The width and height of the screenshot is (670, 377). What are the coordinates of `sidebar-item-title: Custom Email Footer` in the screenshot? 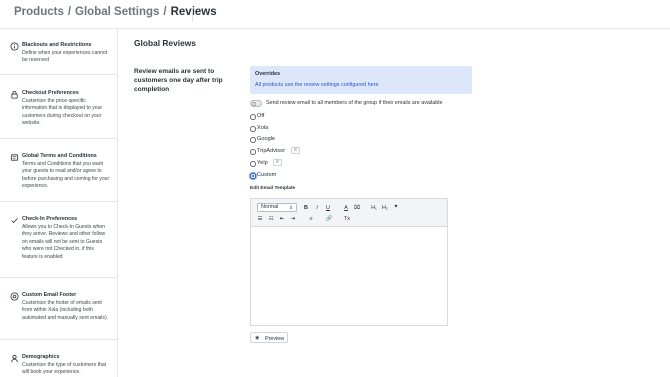 It's located at (49, 295).